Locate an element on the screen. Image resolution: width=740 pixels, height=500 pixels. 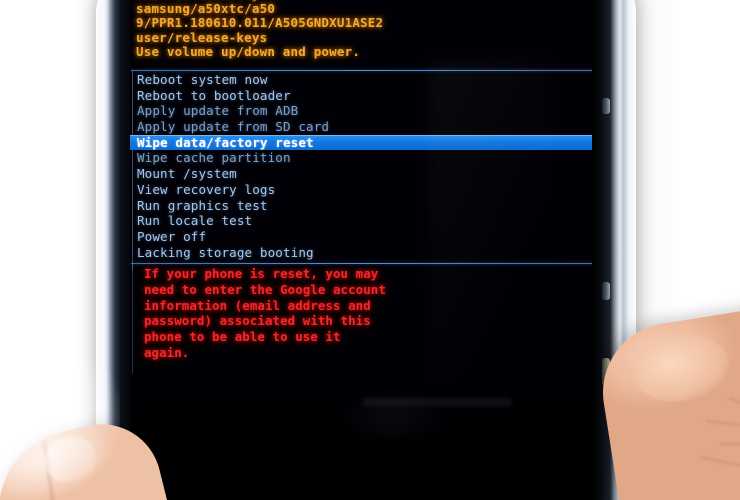
header-line-build: 9/PPR1.180610.011/A505GNDXU1ASE2 is located at coordinates (260, 23).